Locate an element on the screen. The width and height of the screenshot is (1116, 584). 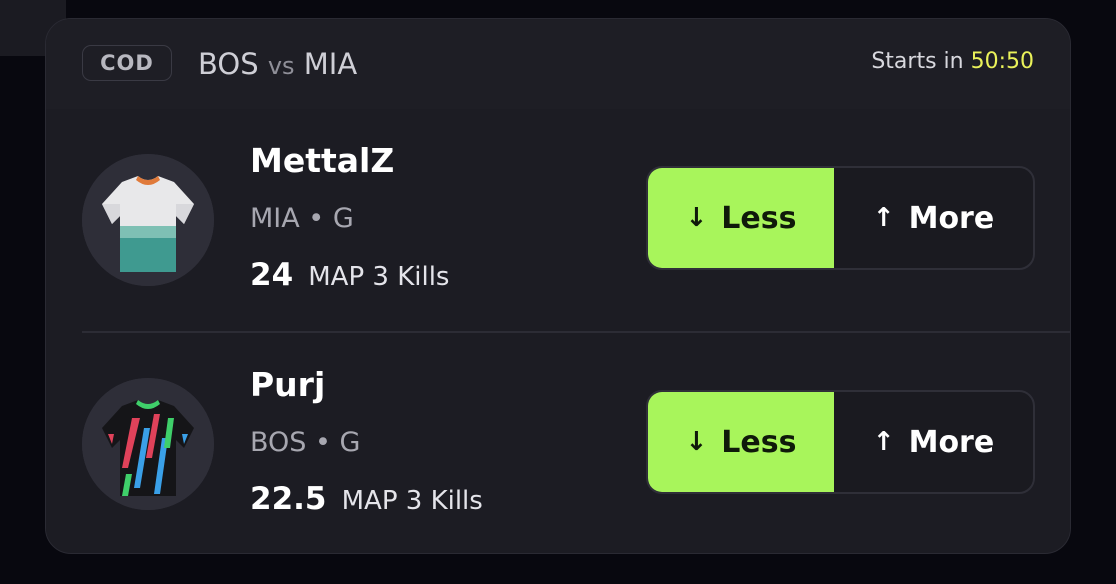
player-line: 22.5 MAP 3 Kills is located at coordinates (366, 499).